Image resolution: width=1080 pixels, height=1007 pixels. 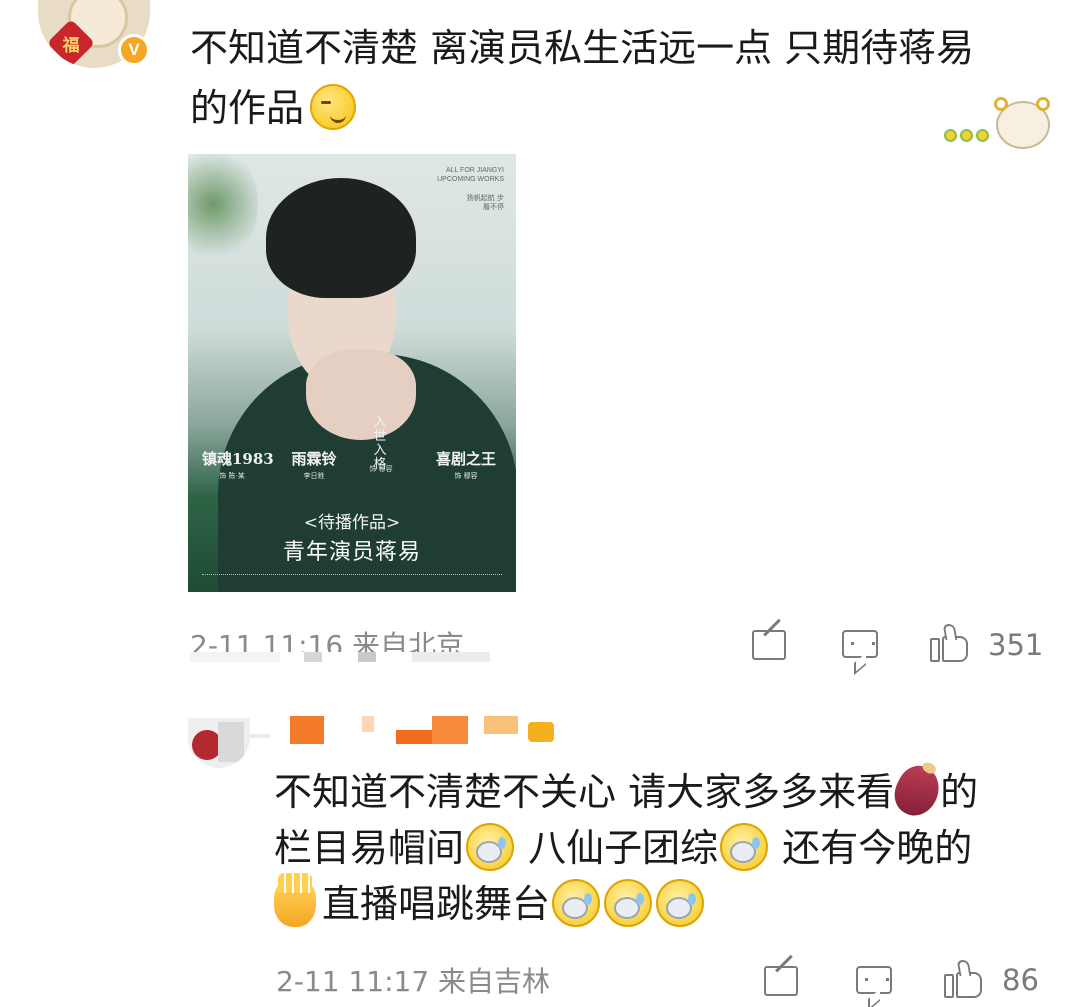 I want to click on comment-text-fragment: 不知道不清楚不关心 请大家多多来看, so click(x=584, y=792).